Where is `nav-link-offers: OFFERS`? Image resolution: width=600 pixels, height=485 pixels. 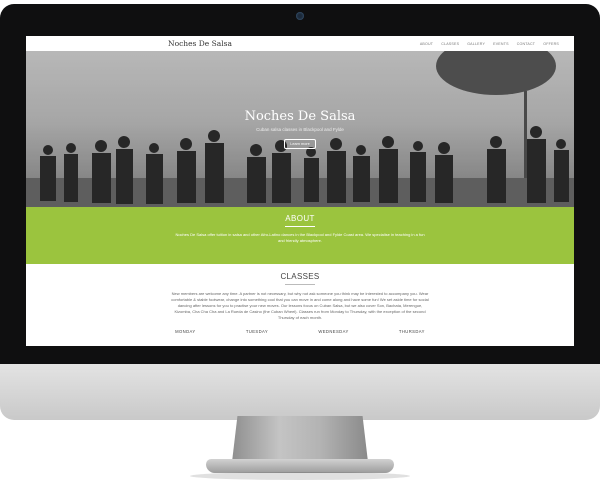
nav-link-offers: OFFERS is located at coordinates (551, 44).